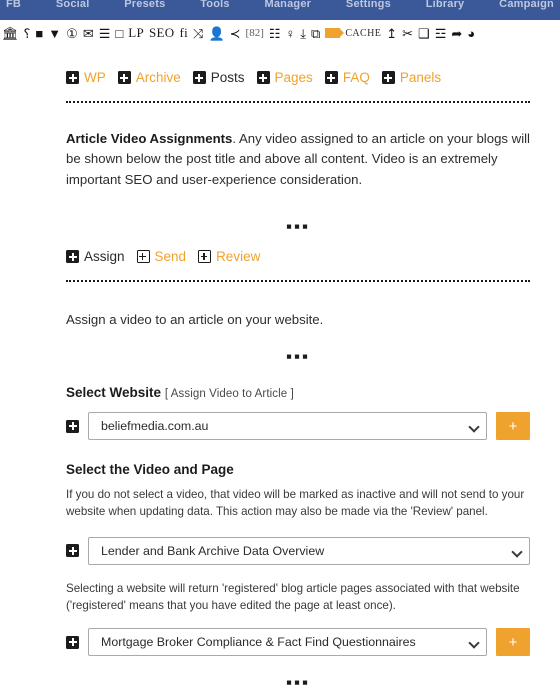  I want to click on expand-plus-icon-website, so click(72, 426).